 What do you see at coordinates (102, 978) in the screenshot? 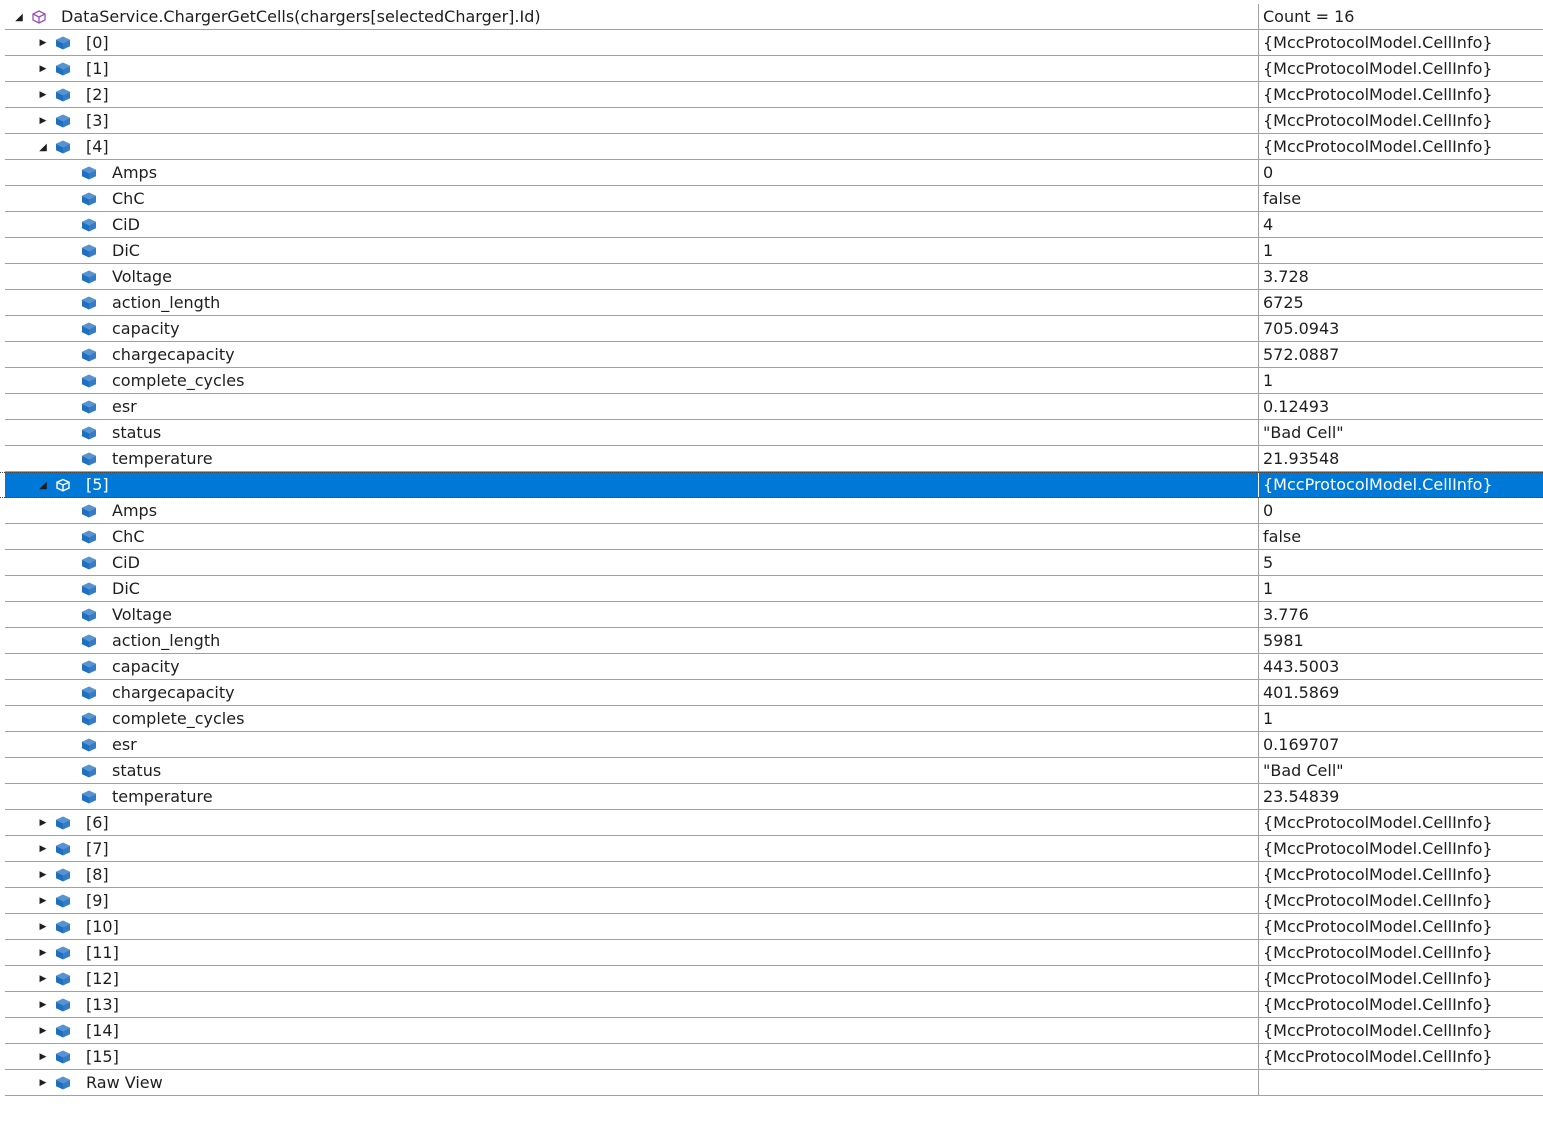
I see `member-name: [12]` at bounding box center [102, 978].